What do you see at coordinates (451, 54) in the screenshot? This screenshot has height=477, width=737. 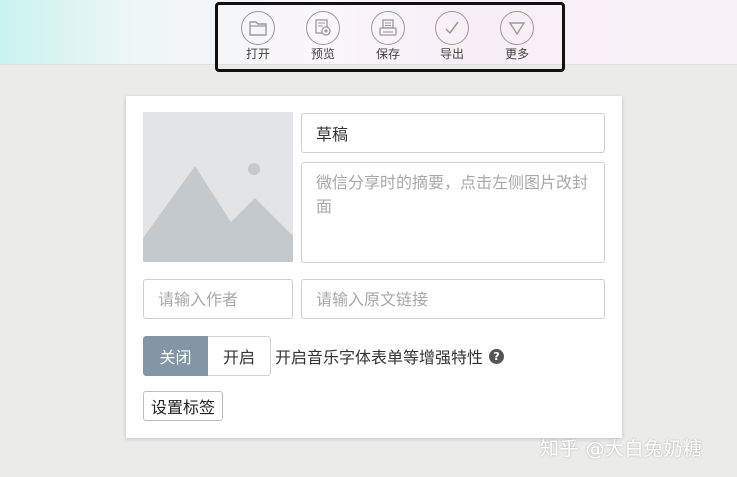 I see `export-label: 导出` at bounding box center [451, 54].